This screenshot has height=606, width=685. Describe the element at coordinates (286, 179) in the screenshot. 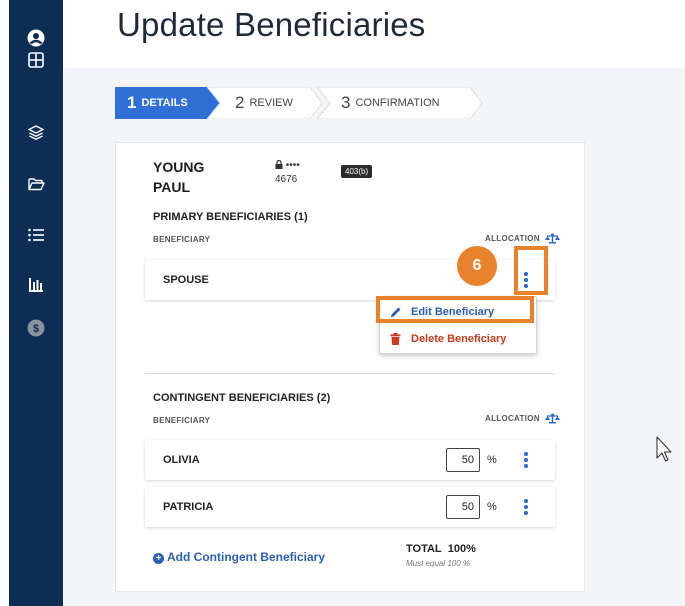

I see `account-number: 4676` at that location.